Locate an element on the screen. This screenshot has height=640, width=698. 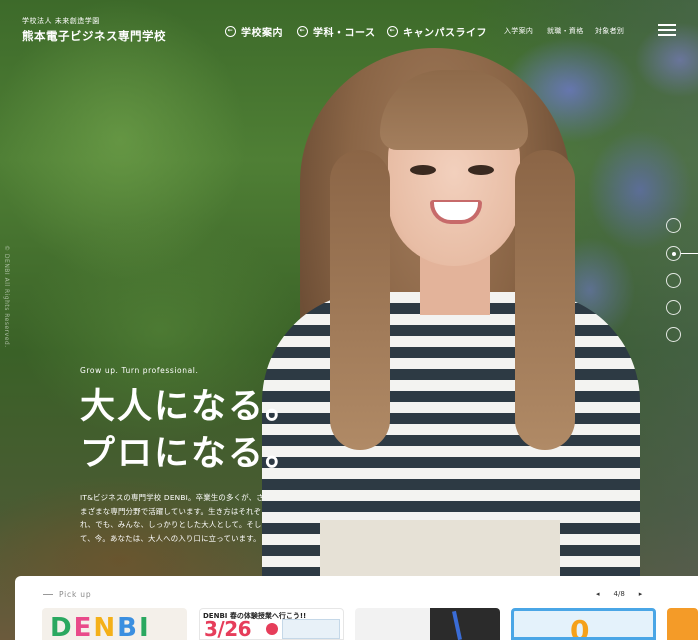
pickup-card: DENBI is located at coordinates (114, 624).